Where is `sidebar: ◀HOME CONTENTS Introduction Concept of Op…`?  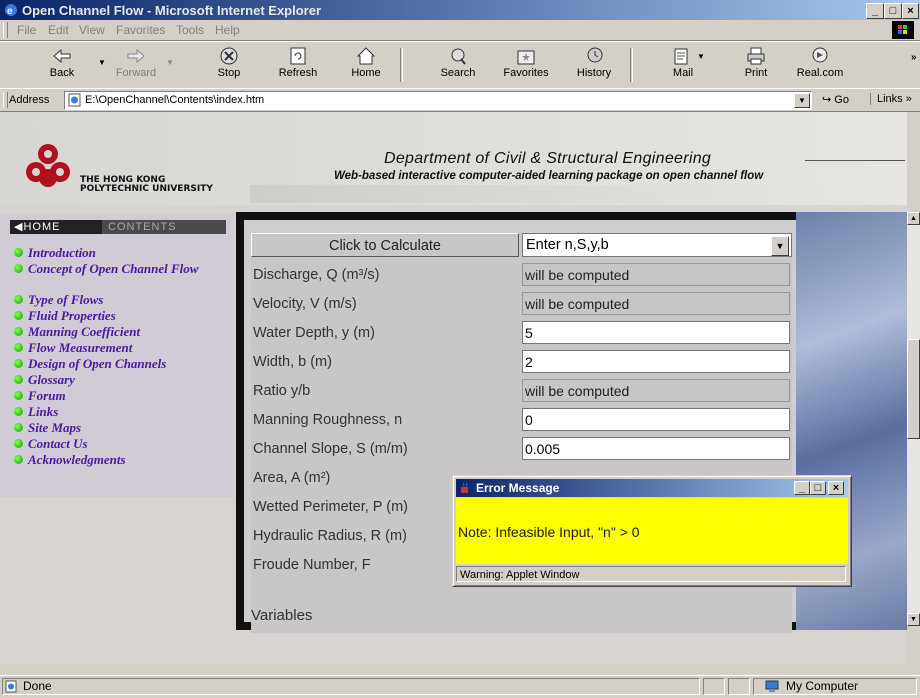 sidebar: ◀HOME CONTENTS Introduction Concept of Op… is located at coordinates (116, 355).